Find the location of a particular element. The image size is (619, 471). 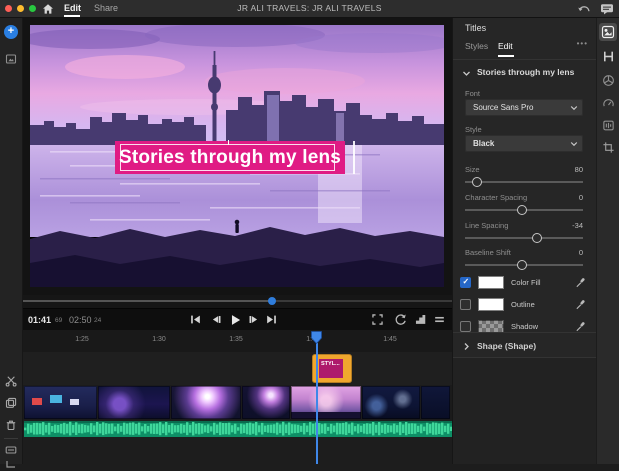

shape-section: Shape (Shape) is located at coordinates (524, 346).